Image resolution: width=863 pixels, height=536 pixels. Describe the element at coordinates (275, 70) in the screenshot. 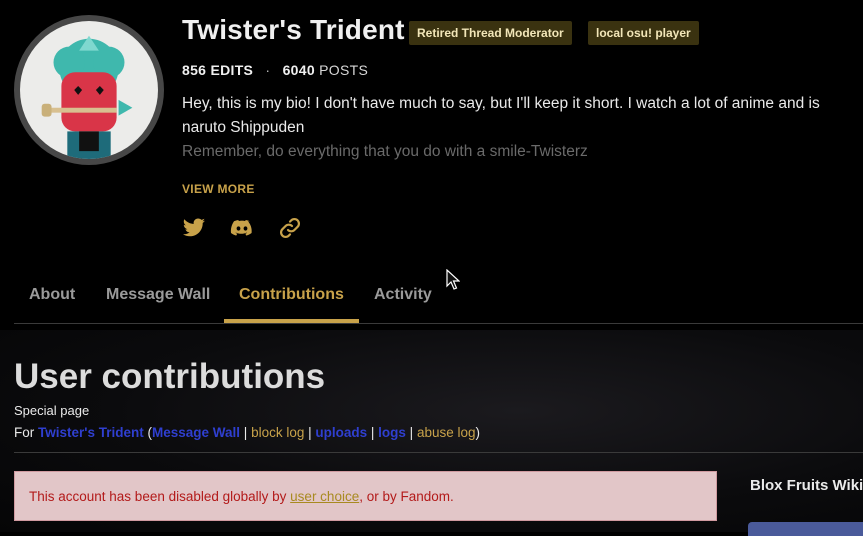

I see `profile-stats: 856 EDITS · 6040 POSTS` at that location.